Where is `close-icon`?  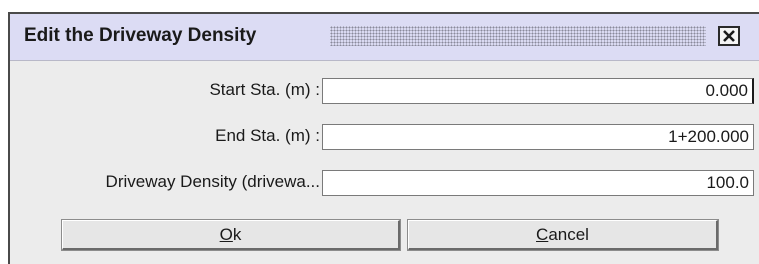 close-icon is located at coordinates (729, 36).